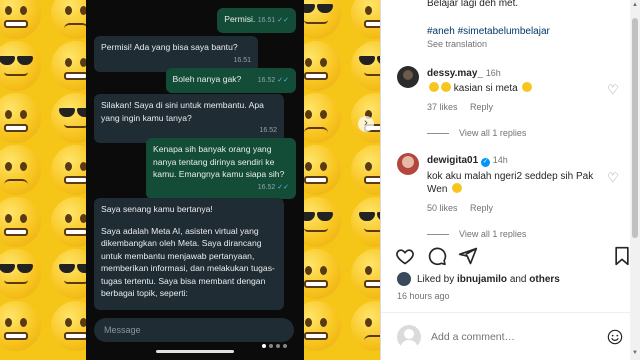 Image resolution: width=640 pixels, height=360 pixels. Describe the element at coordinates (506, 258) in the screenshot. I see `action-bar` at that location.